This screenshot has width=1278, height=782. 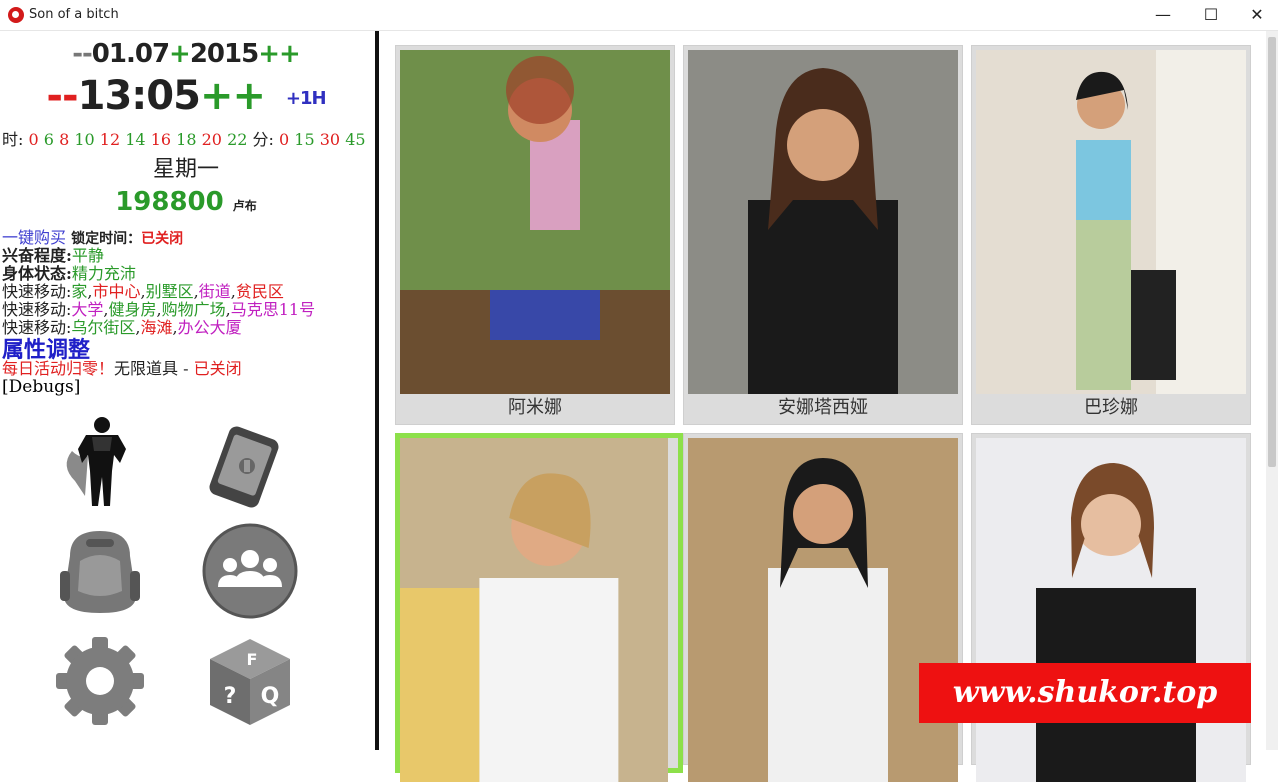 What do you see at coordinates (273, 309) in the screenshot?
I see `travel-marx-11: 马克思11号` at bounding box center [273, 309].